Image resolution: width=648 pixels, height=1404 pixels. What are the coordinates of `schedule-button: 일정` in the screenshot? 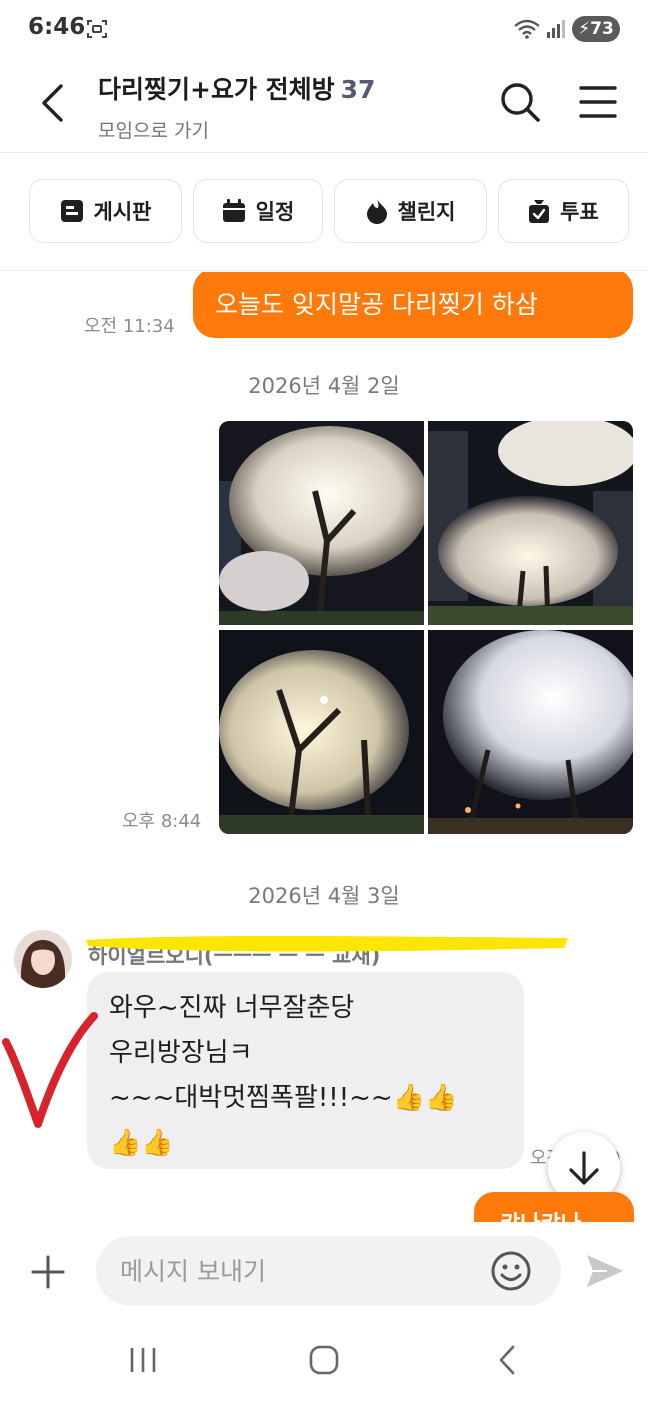 It's located at (258, 211).